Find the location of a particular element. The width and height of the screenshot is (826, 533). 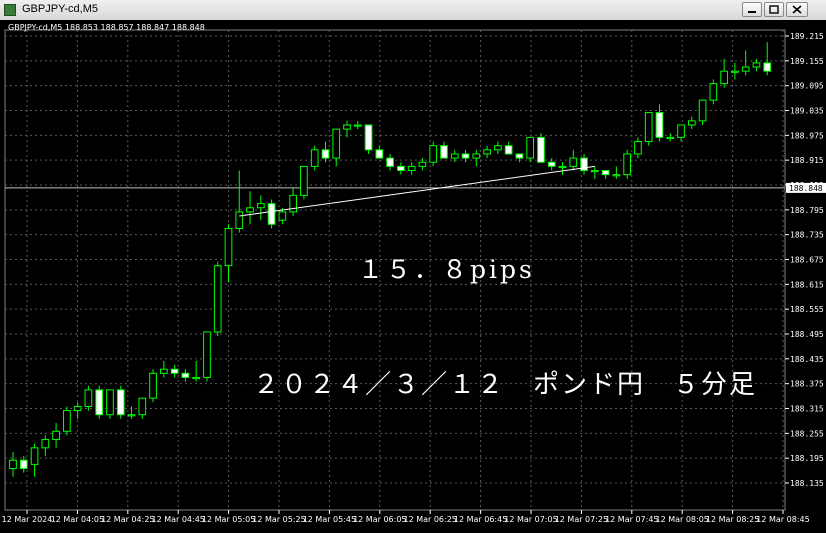

restore-button is located at coordinates (774, 9).